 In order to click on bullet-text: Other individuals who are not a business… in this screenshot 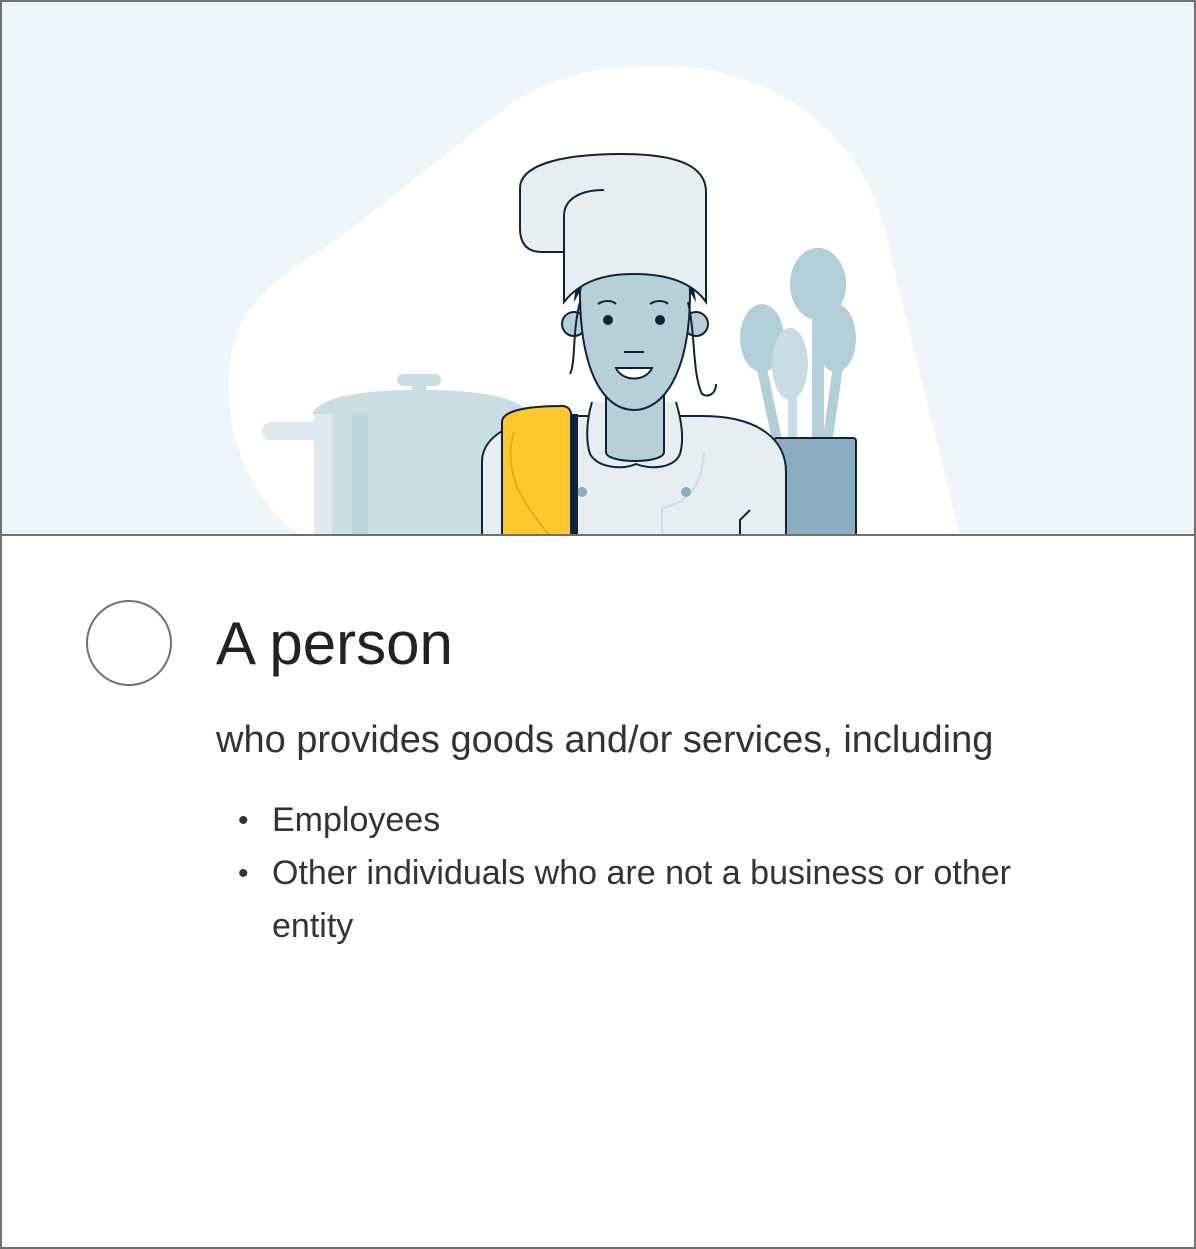, I will do `click(641, 899)`.